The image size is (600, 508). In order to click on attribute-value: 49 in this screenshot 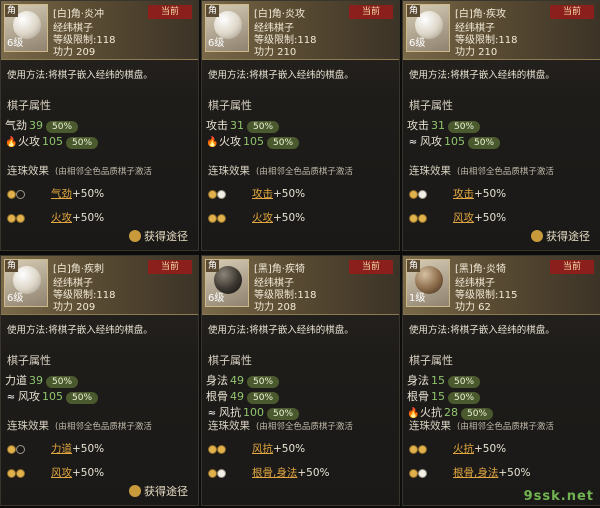, I will do `click(237, 380)`.